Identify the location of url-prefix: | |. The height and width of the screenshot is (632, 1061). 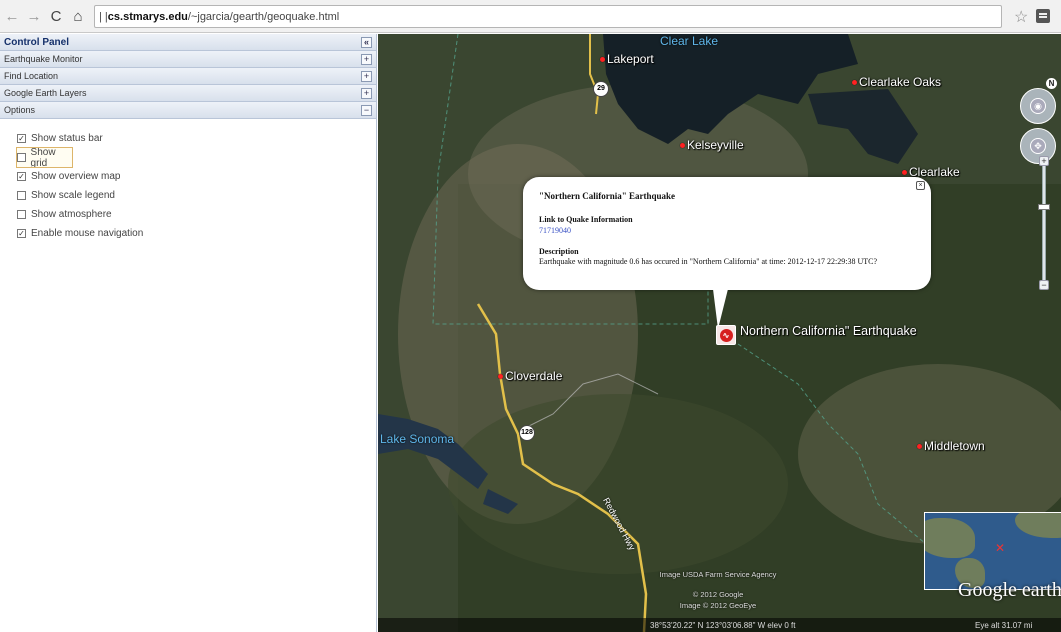
(103, 16).